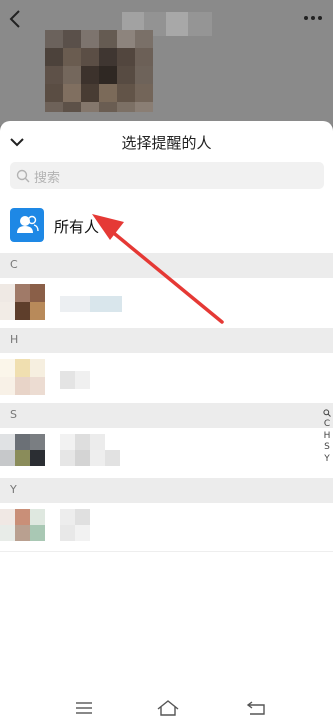 The height and width of the screenshot is (725, 333). Describe the element at coordinates (257, 708) in the screenshot. I see `back-icon` at that location.